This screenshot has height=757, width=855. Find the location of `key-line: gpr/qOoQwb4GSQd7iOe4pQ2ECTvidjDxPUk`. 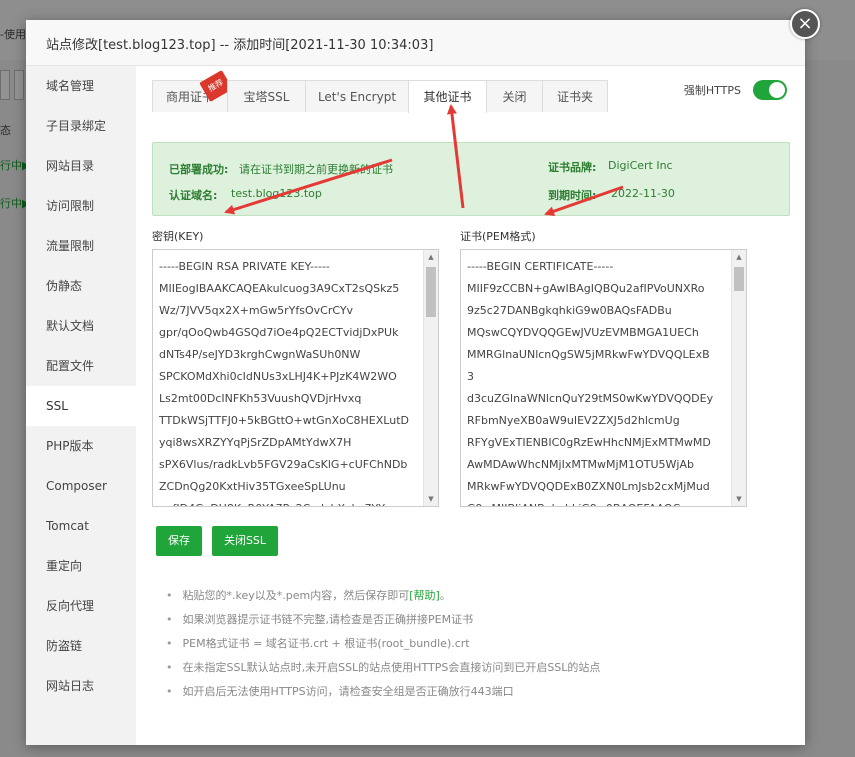

key-line: gpr/qOoQwb4GSQd7iOe4pQ2ECTvidjDxPUk is located at coordinates (279, 332).